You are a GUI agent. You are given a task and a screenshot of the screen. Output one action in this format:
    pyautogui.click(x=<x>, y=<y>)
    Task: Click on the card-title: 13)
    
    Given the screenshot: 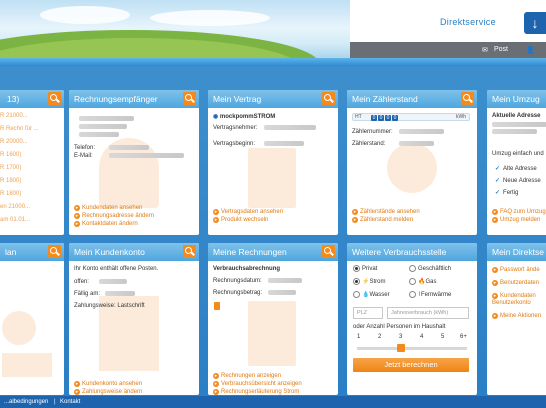 What is the action you would take?
    pyautogui.click(x=13, y=99)
    